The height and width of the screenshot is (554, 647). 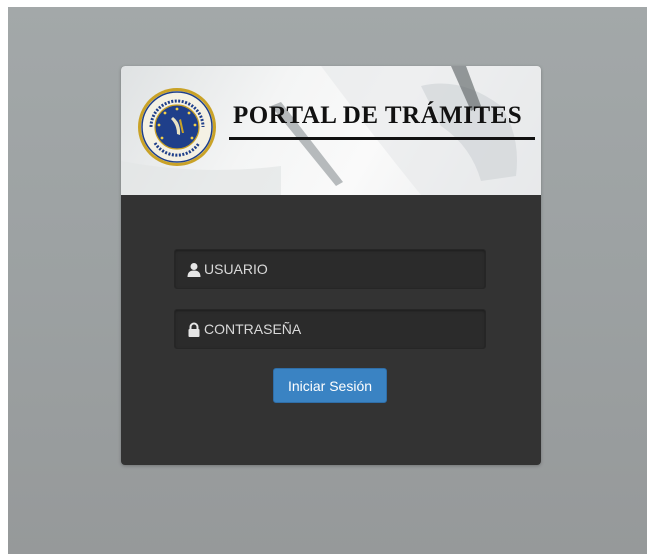 I want to click on password-field, so click(x=330, y=329).